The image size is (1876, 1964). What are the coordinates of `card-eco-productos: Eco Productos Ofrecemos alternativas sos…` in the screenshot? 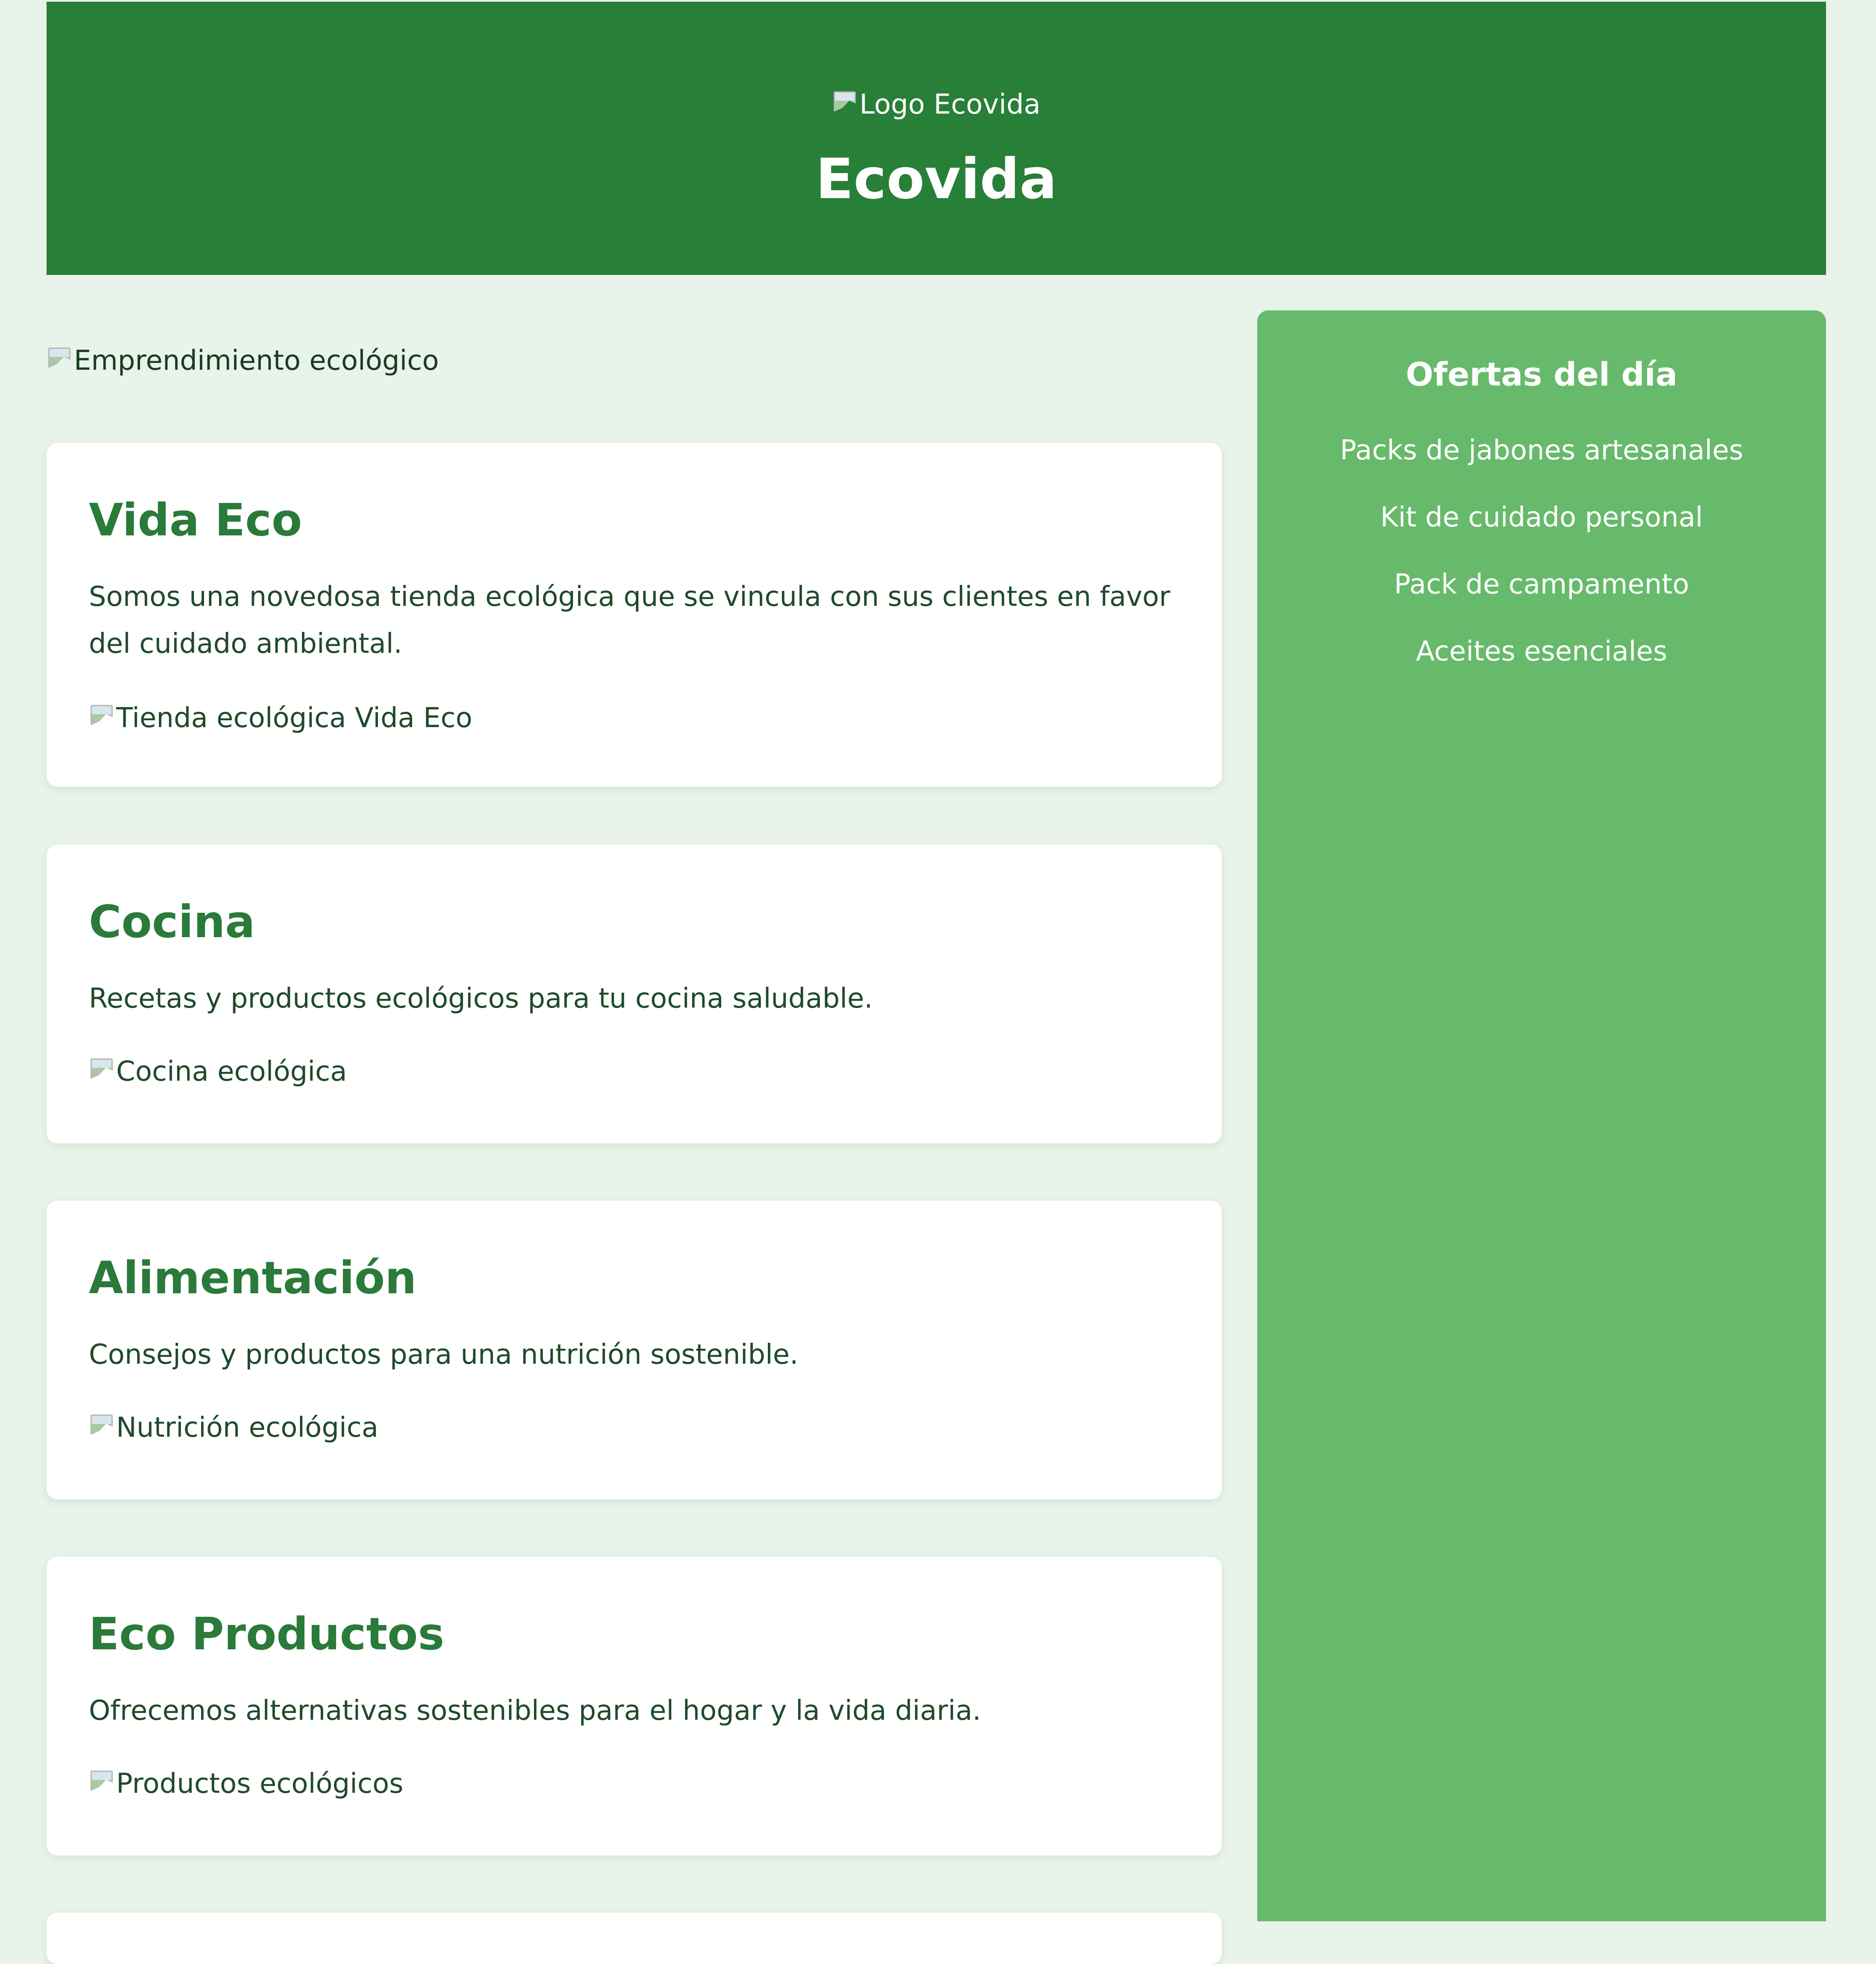 It's located at (634, 1707).